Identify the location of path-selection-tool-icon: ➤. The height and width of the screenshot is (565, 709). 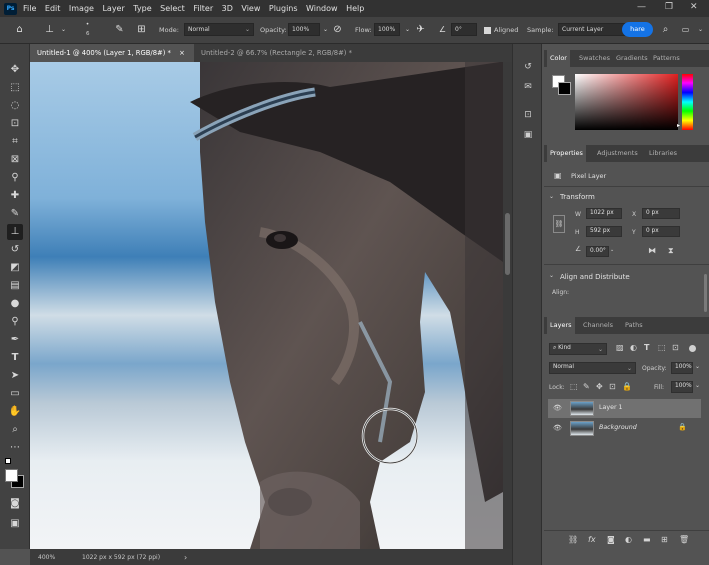
(15, 376).